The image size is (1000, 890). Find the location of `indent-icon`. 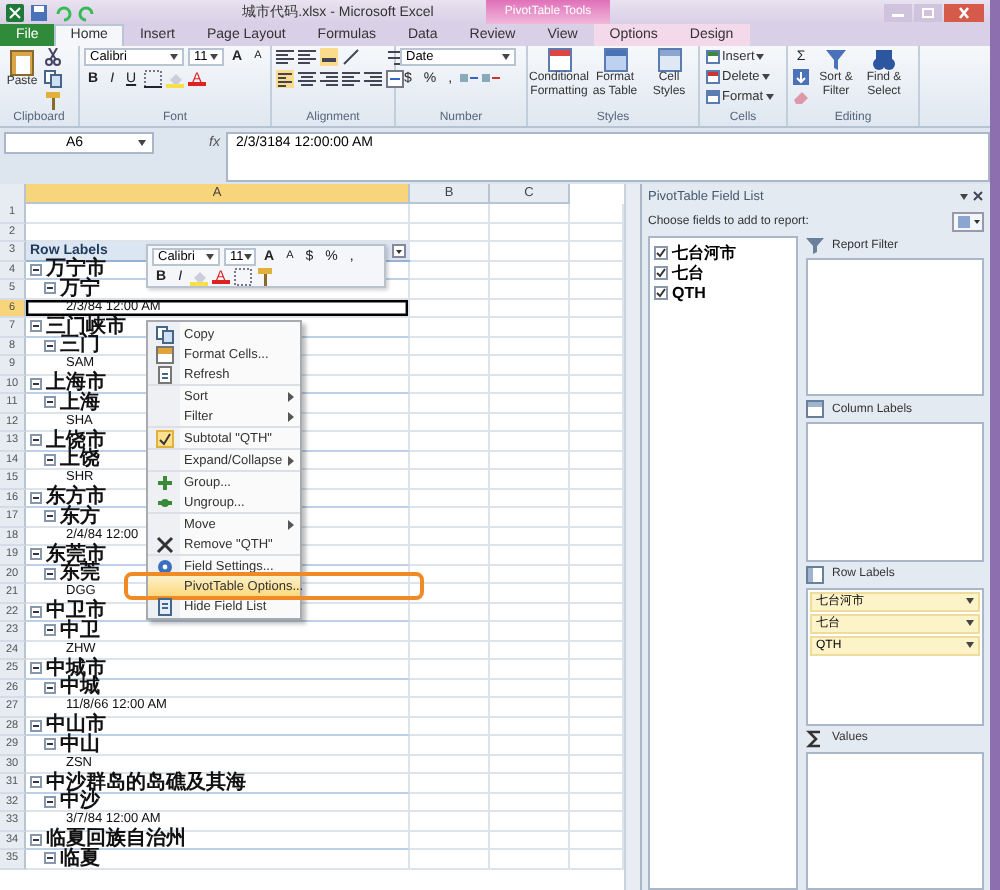

indent-icon is located at coordinates (351, 79).